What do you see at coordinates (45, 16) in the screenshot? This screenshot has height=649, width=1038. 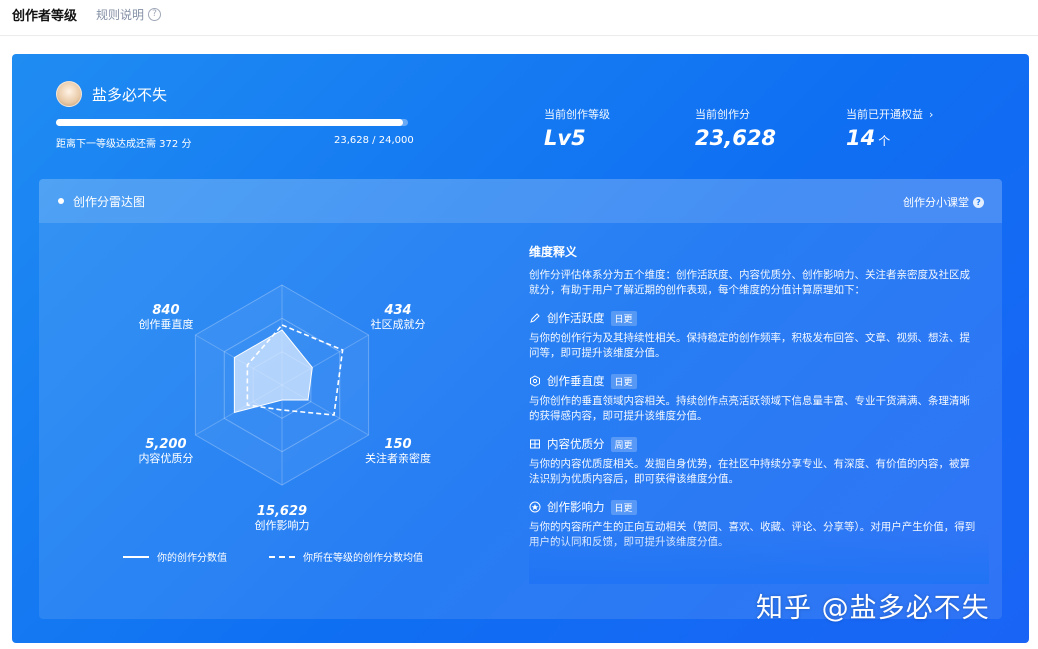 I see `page-title: 创作者等级` at bounding box center [45, 16].